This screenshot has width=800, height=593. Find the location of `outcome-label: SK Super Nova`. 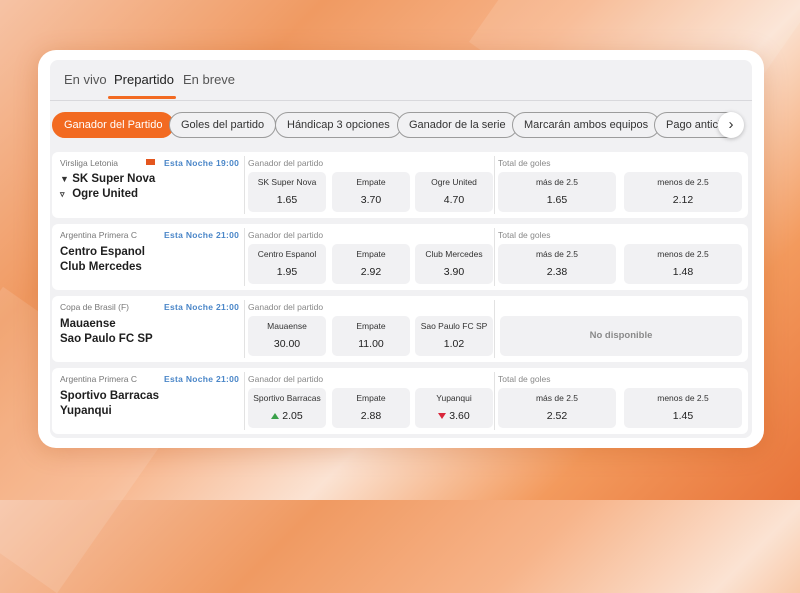

outcome-label: SK Super Nova is located at coordinates (287, 182).